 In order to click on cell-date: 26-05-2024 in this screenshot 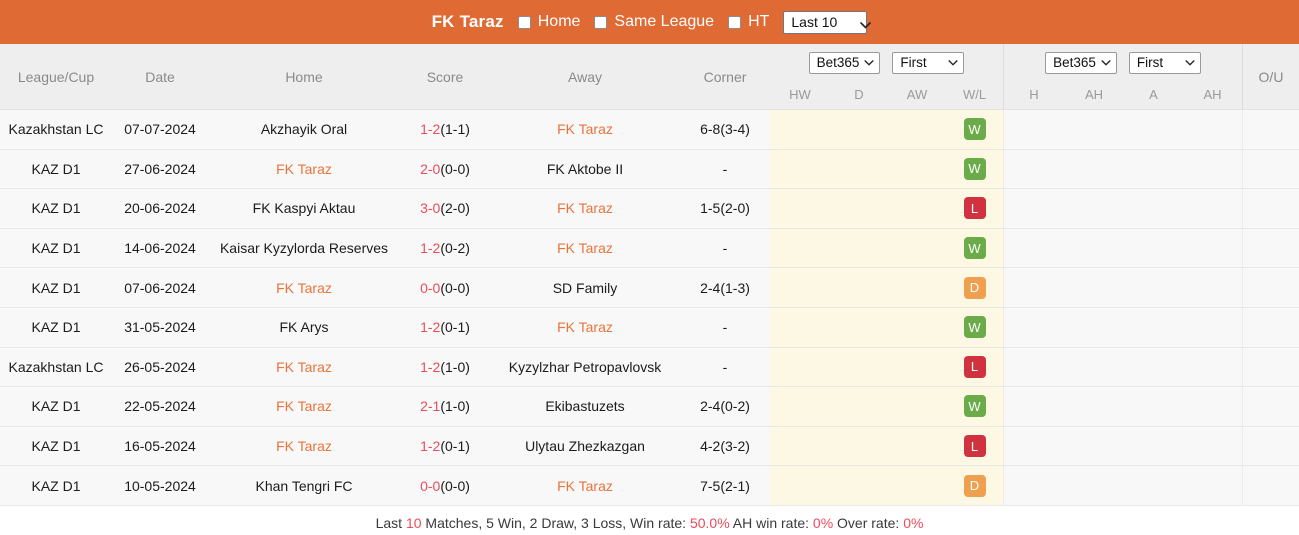, I will do `click(160, 366)`.